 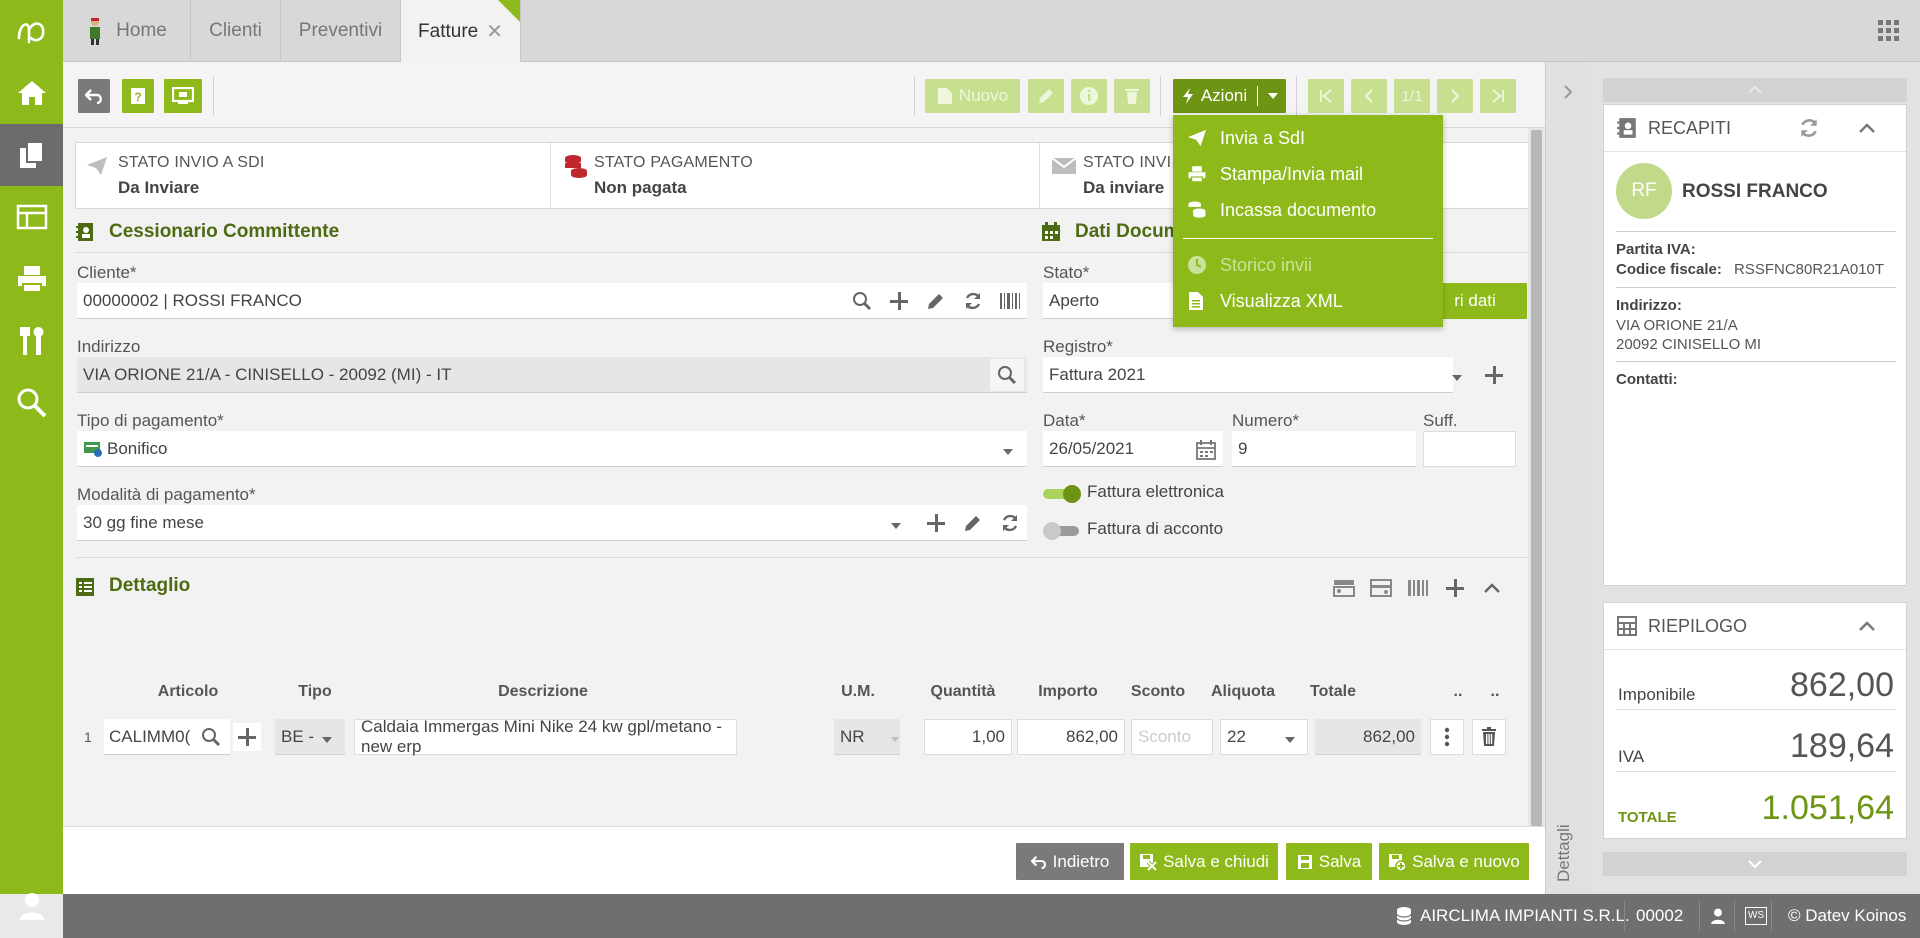 What do you see at coordinates (509, 11) in the screenshot?
I see `active-tab-corner-icon` at bounding box center [509, 11].